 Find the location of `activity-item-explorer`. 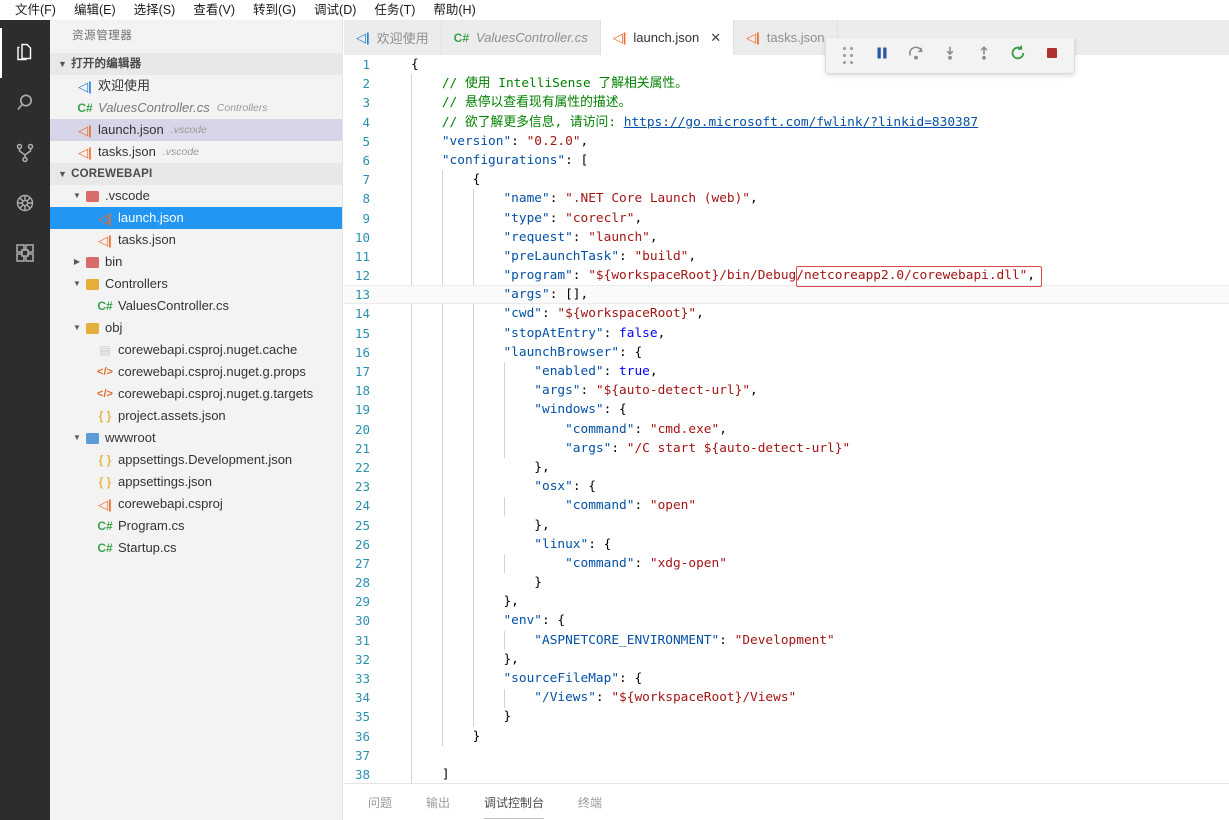

activity-item-explorer is located at coordinates (25, 53).